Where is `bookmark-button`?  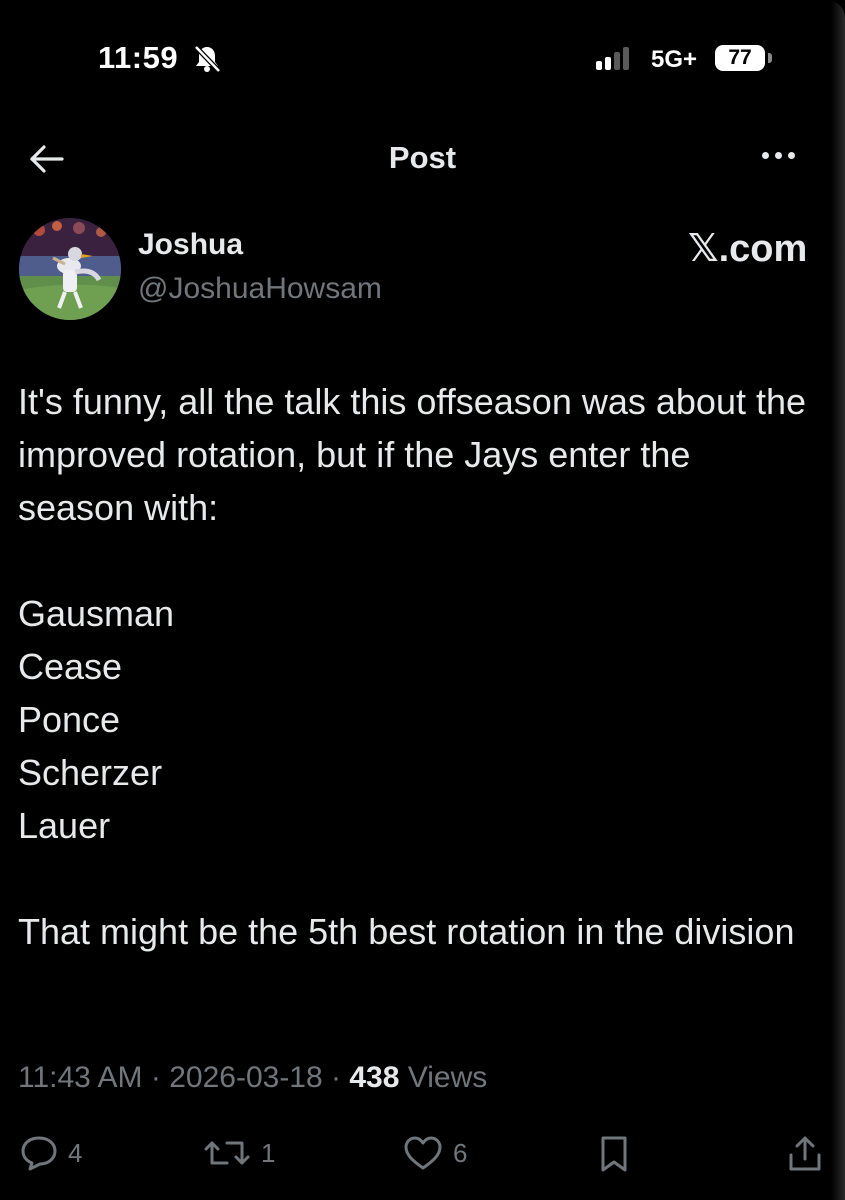 bookmark-button is located at coordinates (614, 1154).